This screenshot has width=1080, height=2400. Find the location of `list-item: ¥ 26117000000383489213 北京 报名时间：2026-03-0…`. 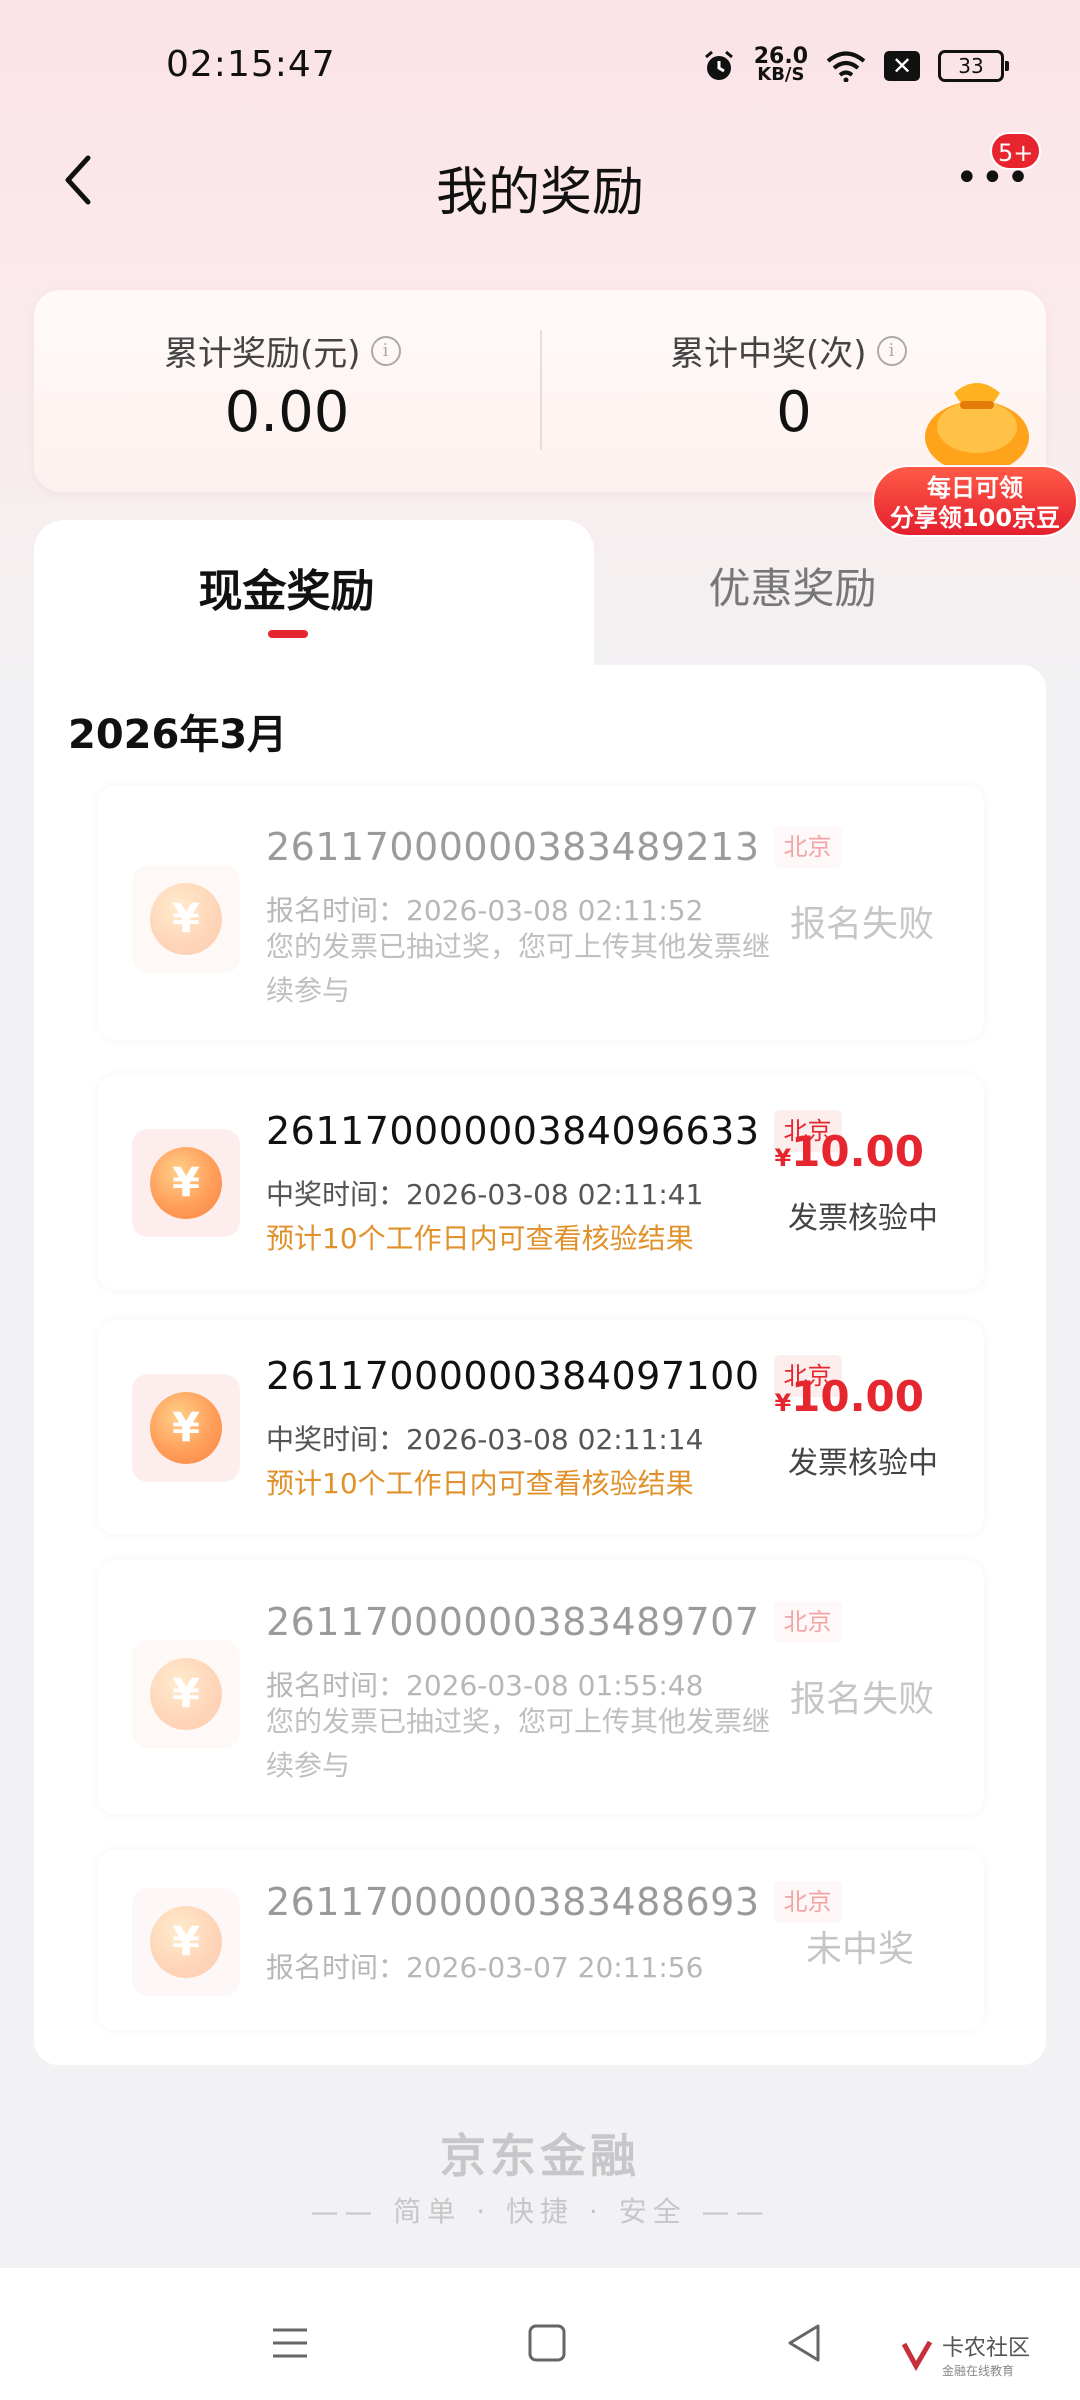

list-item: ¥ 26117000000383489213 北京 报名时间：2026-03-0… is located at coordinates (541, 912).